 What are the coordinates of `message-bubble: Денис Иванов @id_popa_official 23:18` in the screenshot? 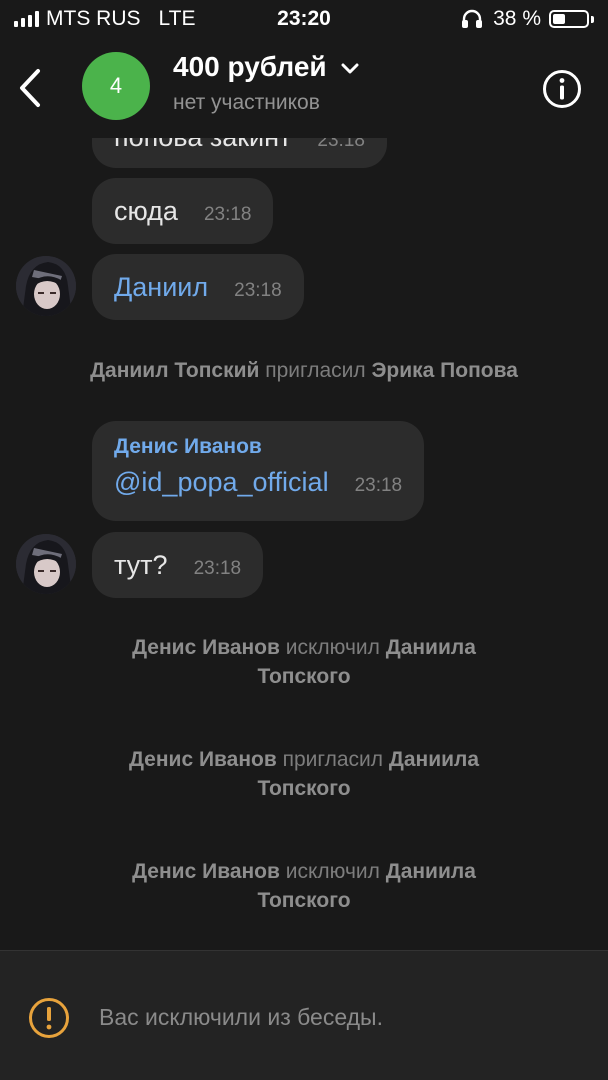 It's located at (258, 471).